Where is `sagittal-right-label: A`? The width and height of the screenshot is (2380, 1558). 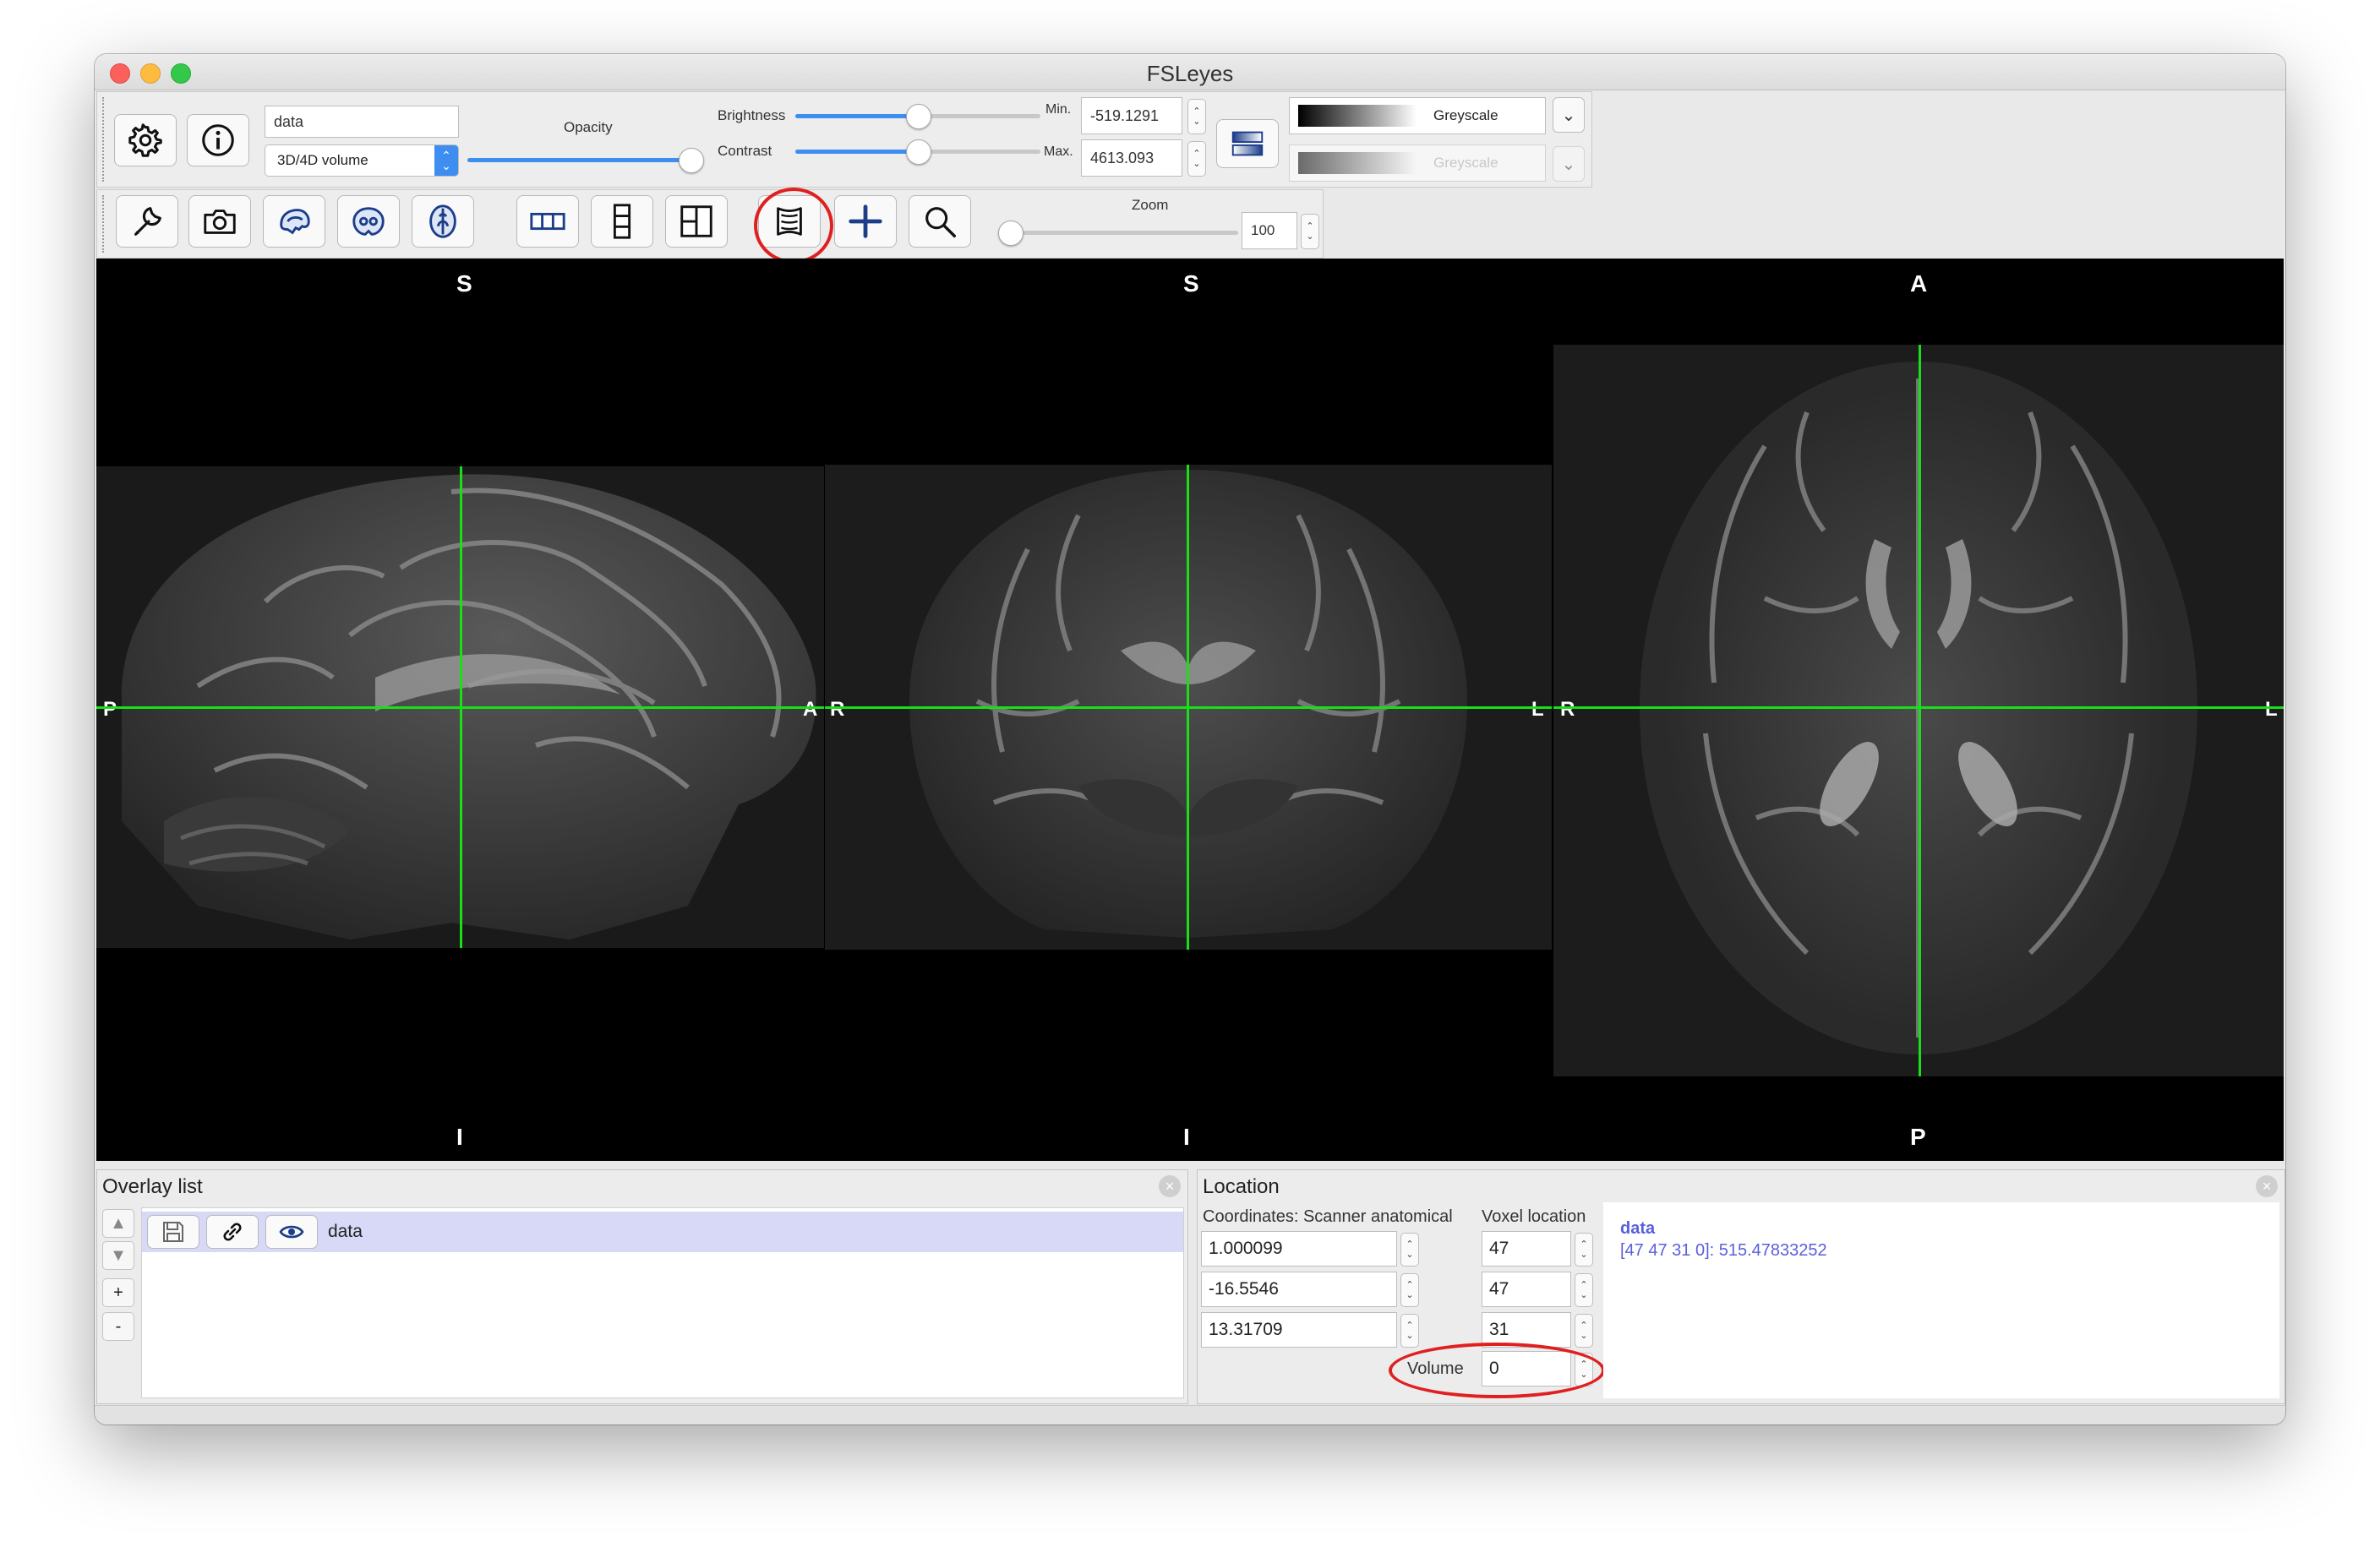
sagittal-right-label: A is located at coordinates (810, 709).